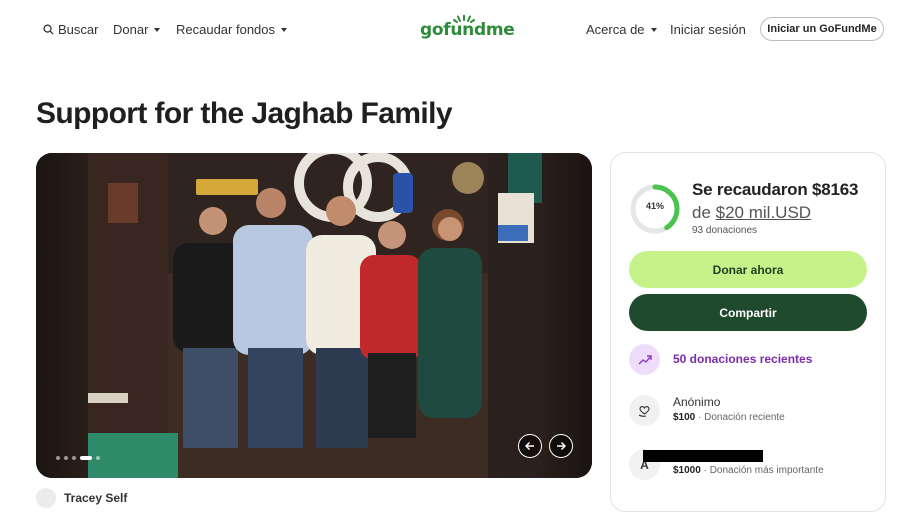 The image size is (900, 512). I want to click on carousel-prev-button, so click(530, 446).